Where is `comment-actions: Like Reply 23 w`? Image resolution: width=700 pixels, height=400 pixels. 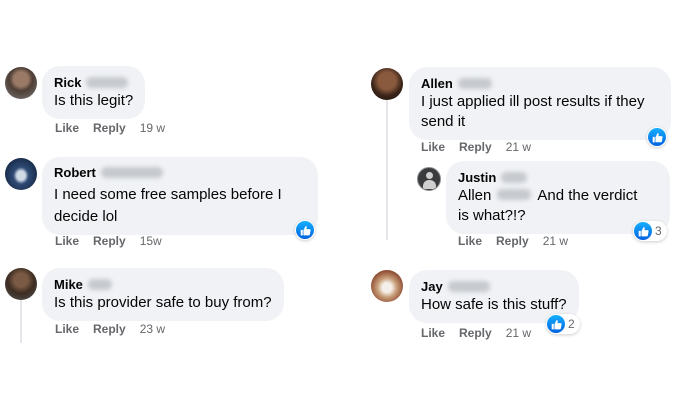 comment-actions: Like Reply 23 w is located at coordinates (110, 329).